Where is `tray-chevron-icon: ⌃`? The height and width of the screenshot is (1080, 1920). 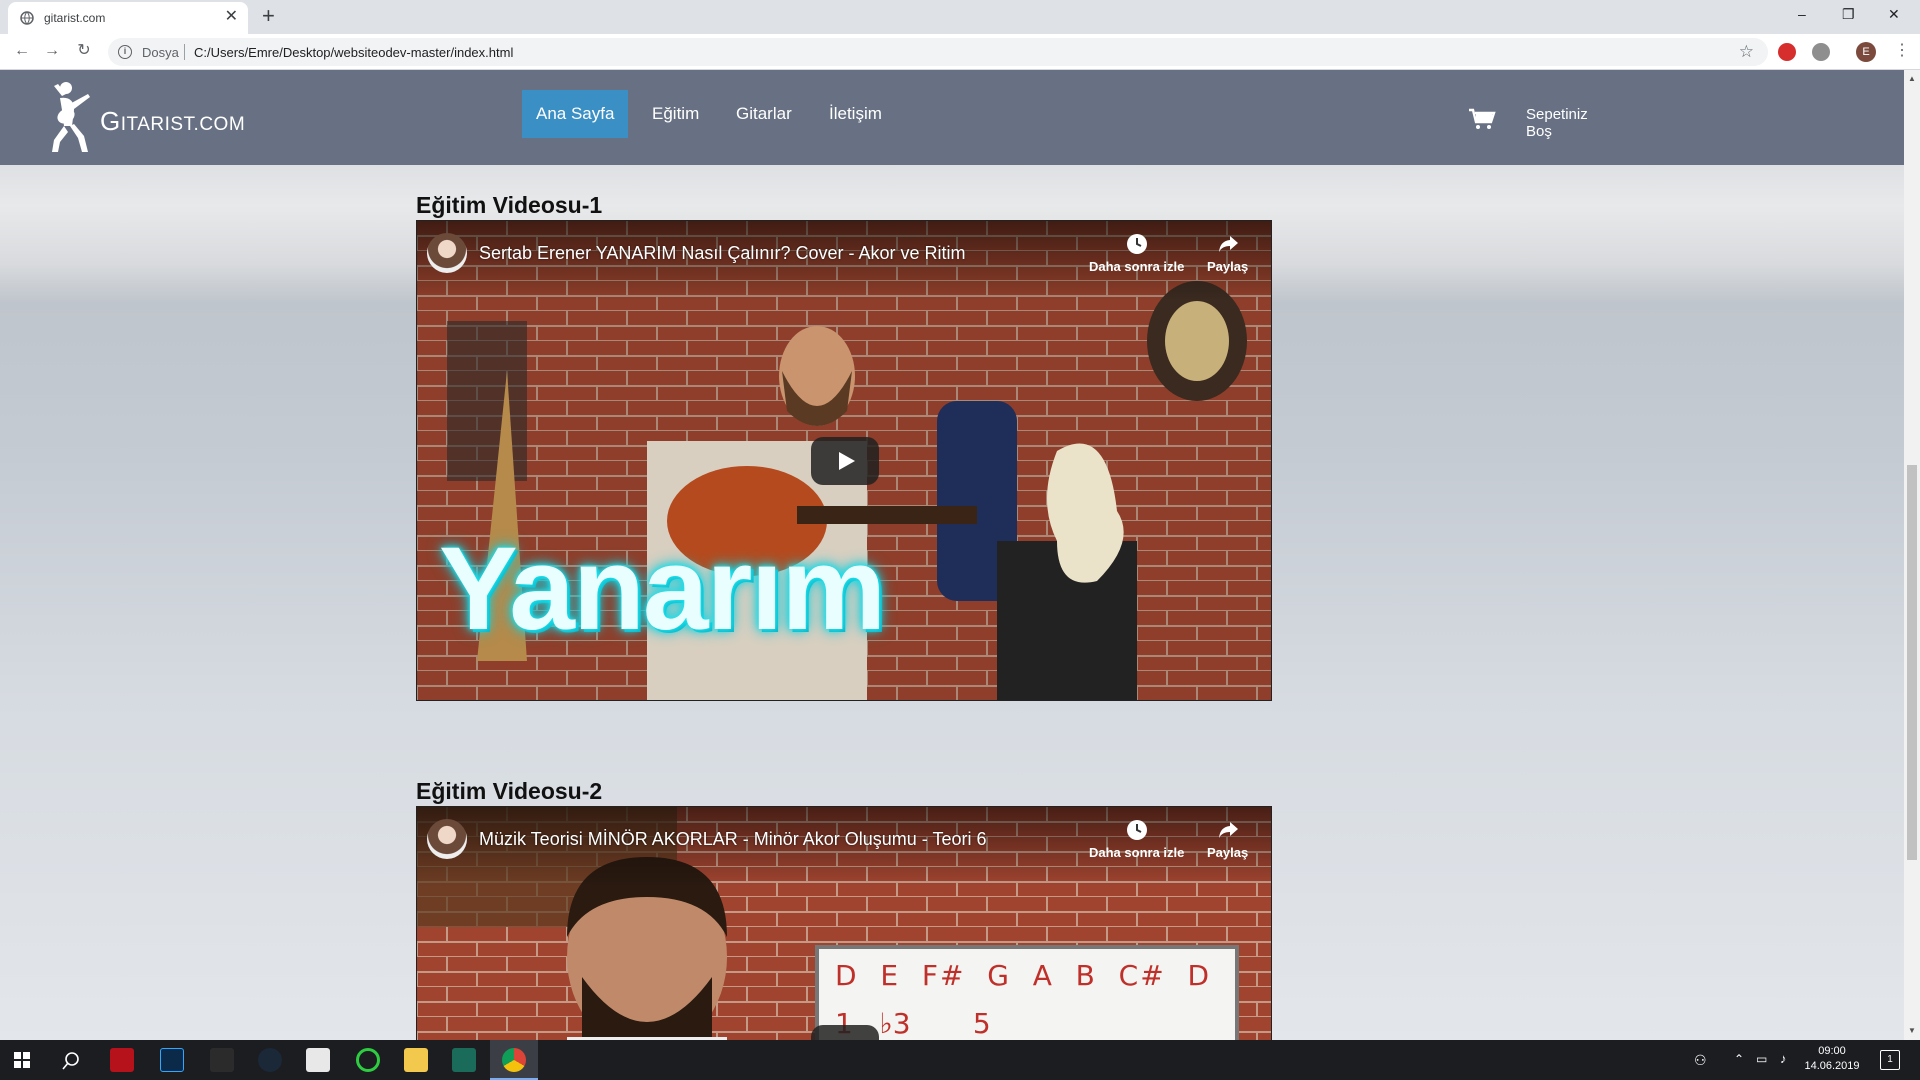 tray-chevron-icon: ⌃ is located at coordinates (1739, 1059).